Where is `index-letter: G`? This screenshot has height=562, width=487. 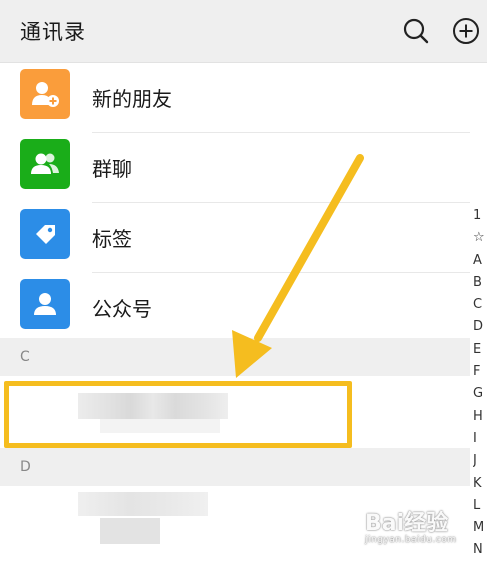
index-letter: G is located at coordinates (480, 394).